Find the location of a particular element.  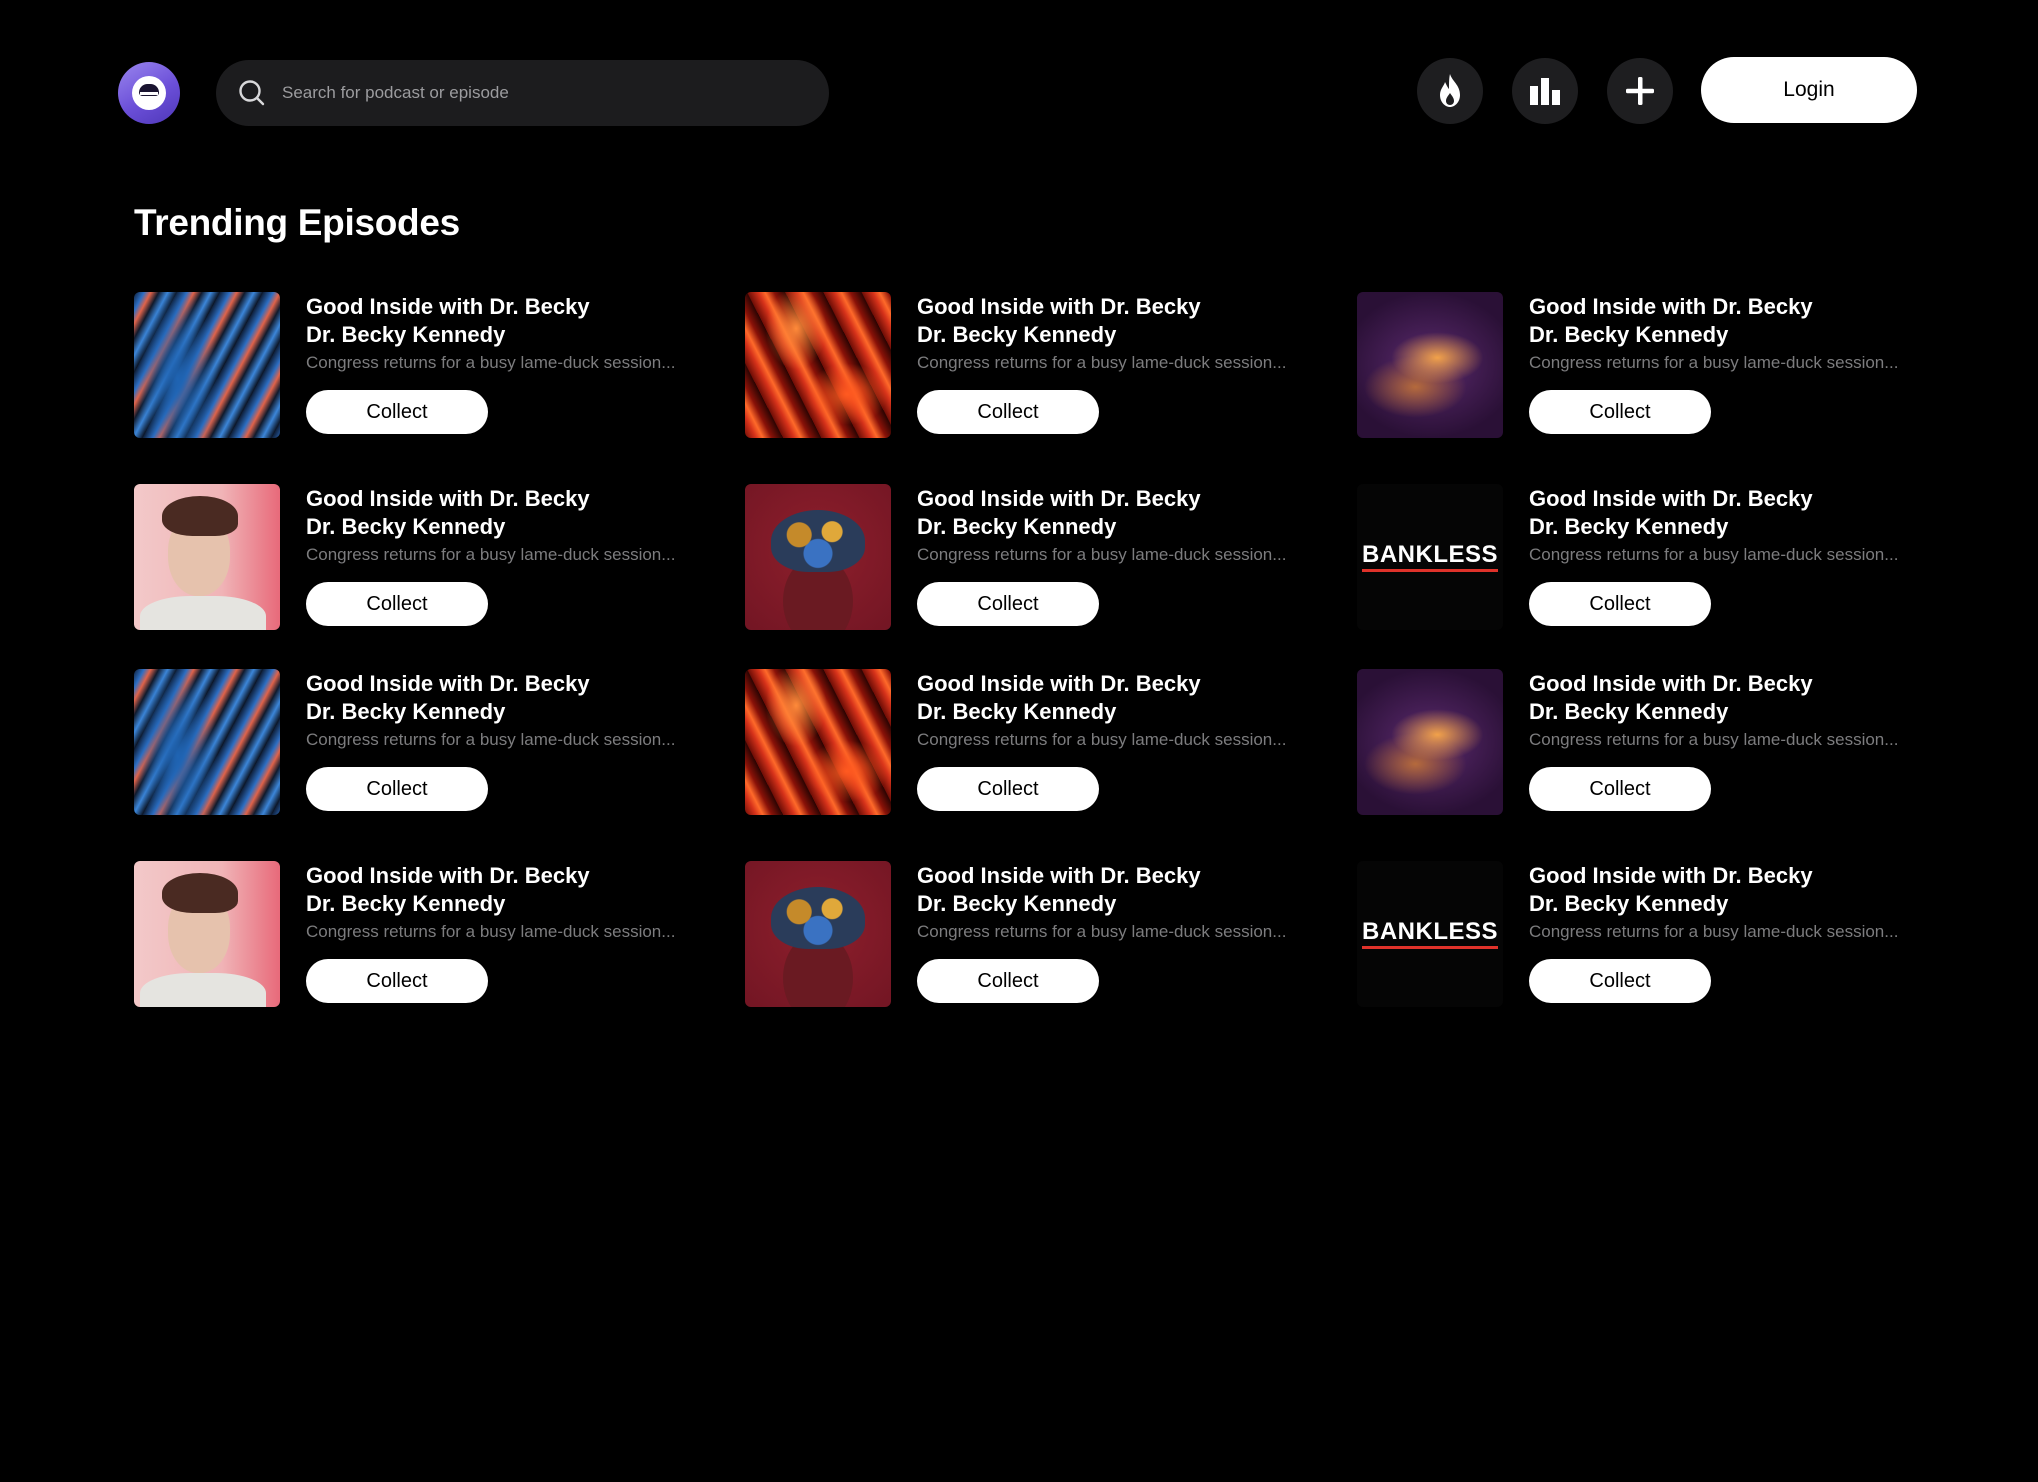

charts-button is located at coordinates (1545, 91).